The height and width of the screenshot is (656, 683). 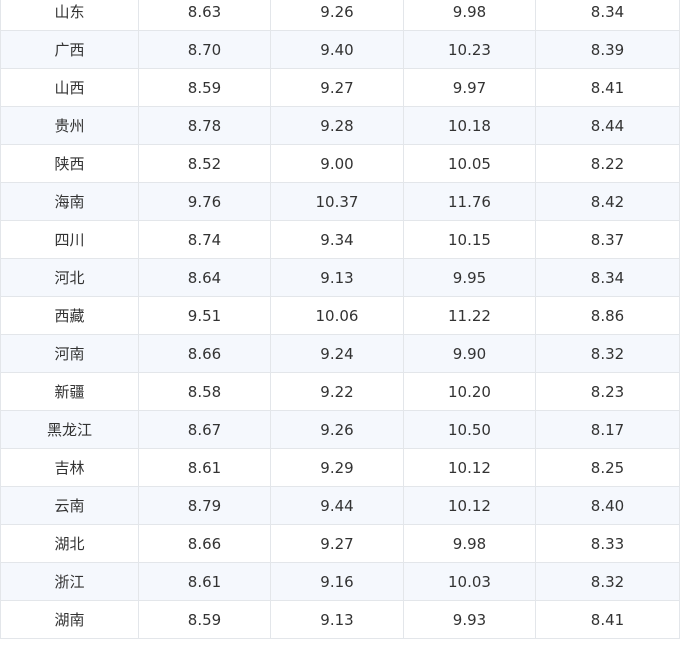 I want to click on table-row: 新疆 8.58 9.22 10.20 8.23, so click(x=340, y=391).